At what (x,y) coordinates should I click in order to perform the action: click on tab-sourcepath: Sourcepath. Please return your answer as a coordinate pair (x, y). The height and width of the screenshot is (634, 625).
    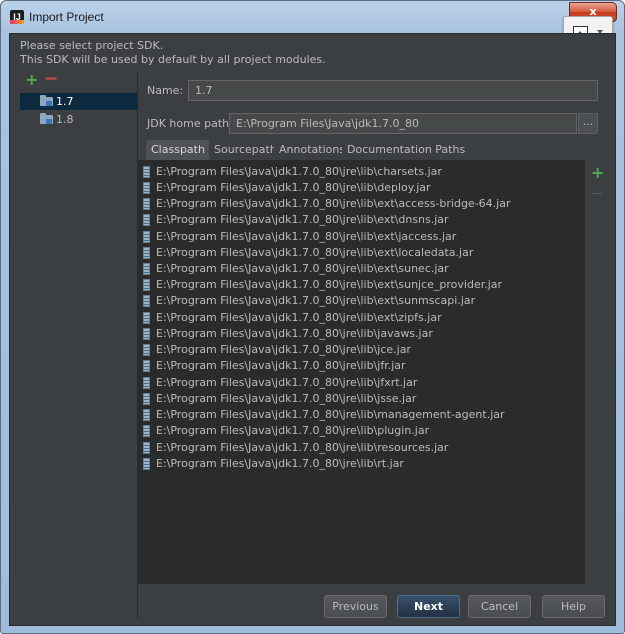
    Looking at the image, I should click on (245, 150).